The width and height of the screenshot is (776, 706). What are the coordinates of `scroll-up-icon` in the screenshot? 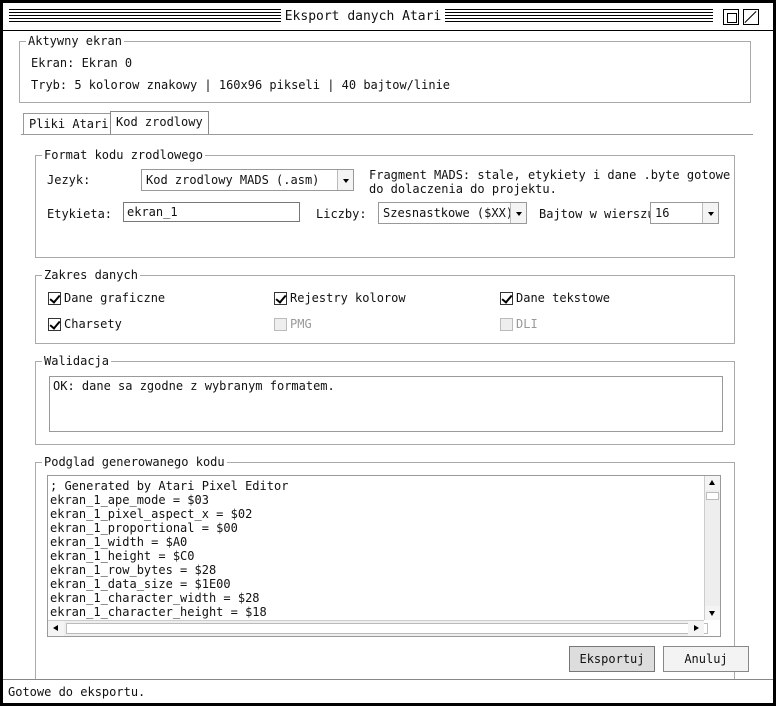 It's located at (712, 483).